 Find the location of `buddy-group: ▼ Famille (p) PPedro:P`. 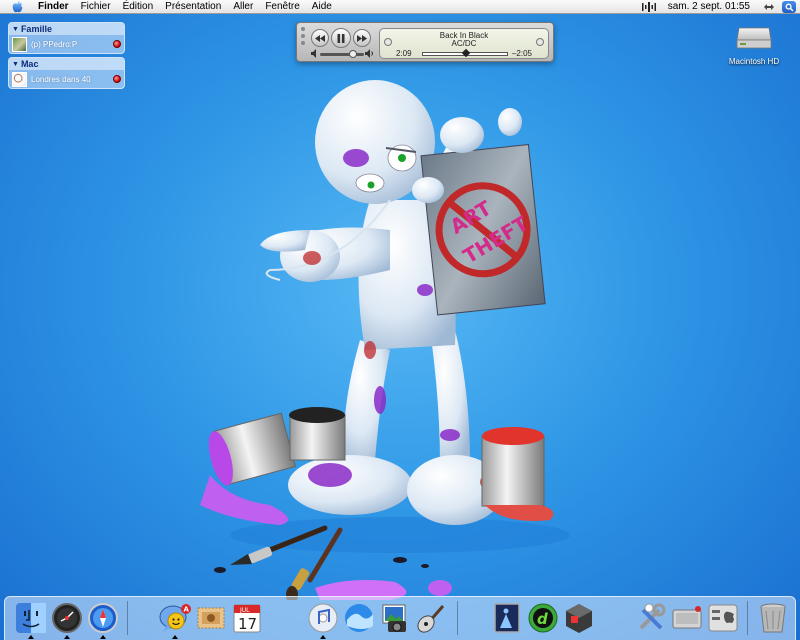

buddy-group: ▼ Famille (p) PPedro:P is located at coordinates (66, 38).